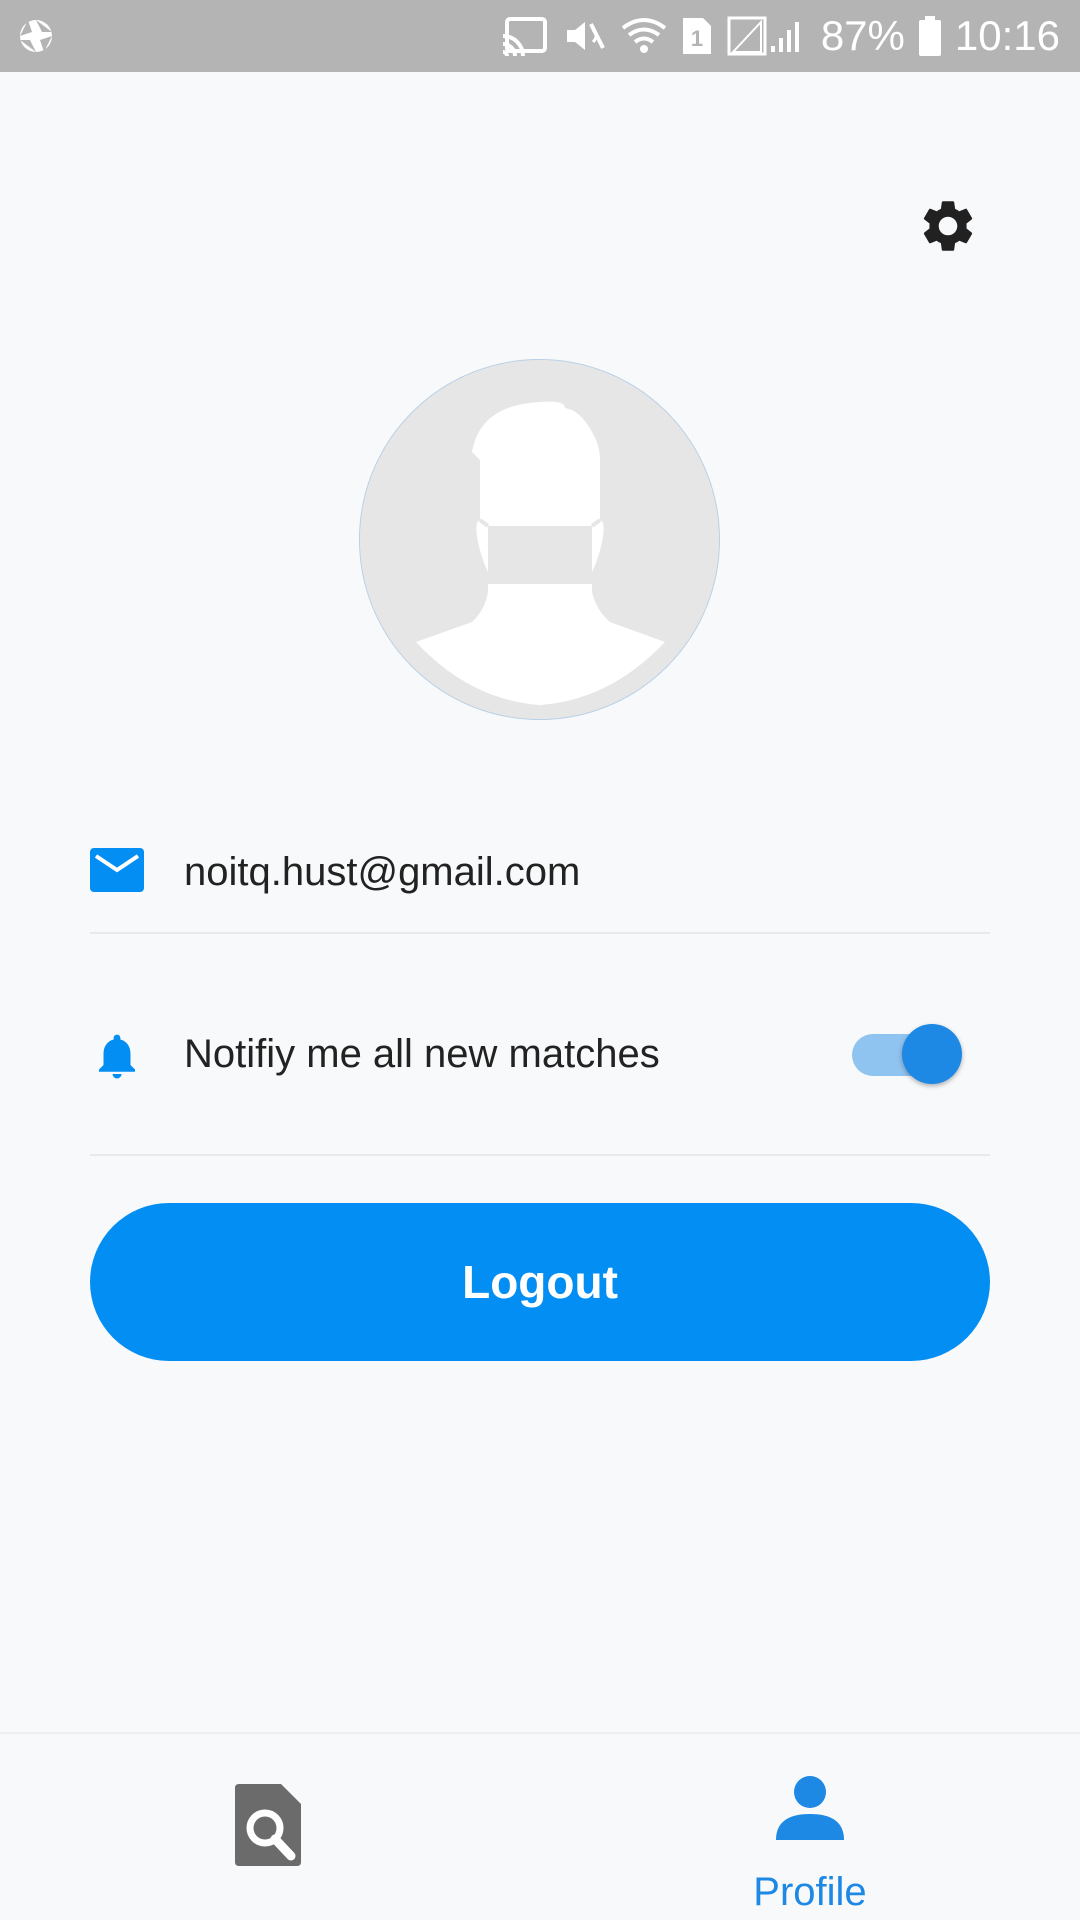  I want to click on bell-icon, so click(117, 1058).